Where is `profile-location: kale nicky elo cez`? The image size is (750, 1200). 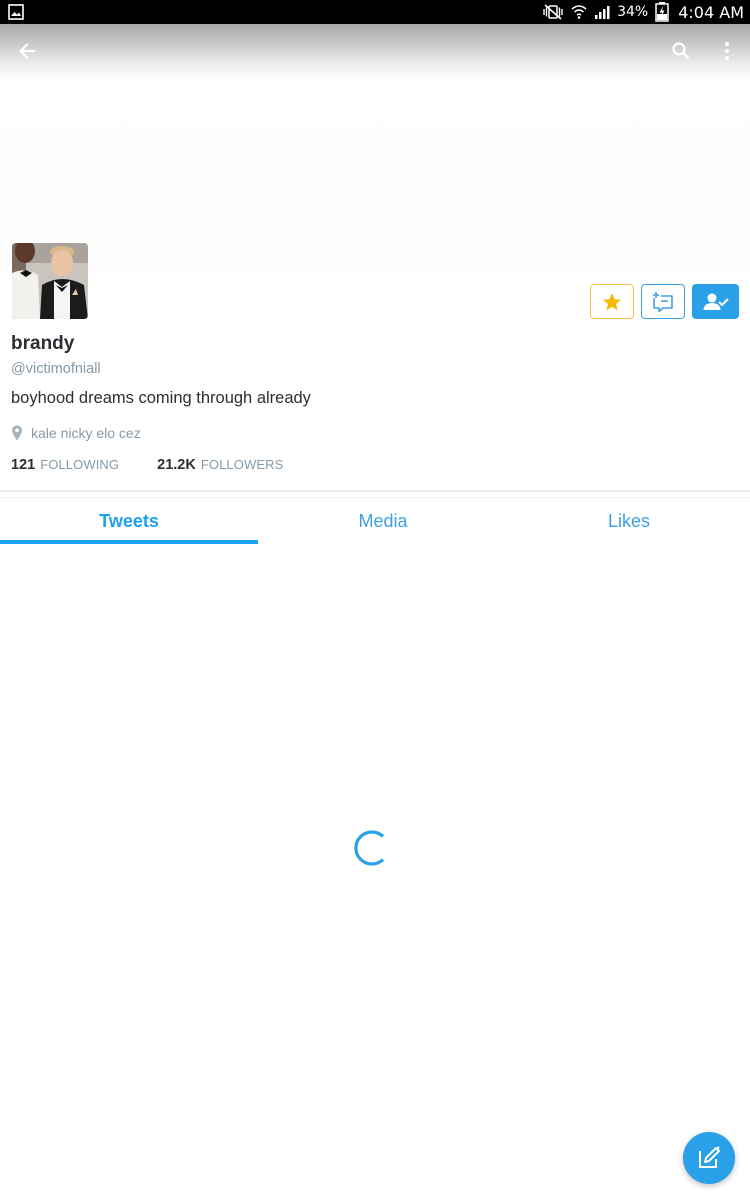 profile-location: kale nicky elo cez is located at coordinates (76, 433).